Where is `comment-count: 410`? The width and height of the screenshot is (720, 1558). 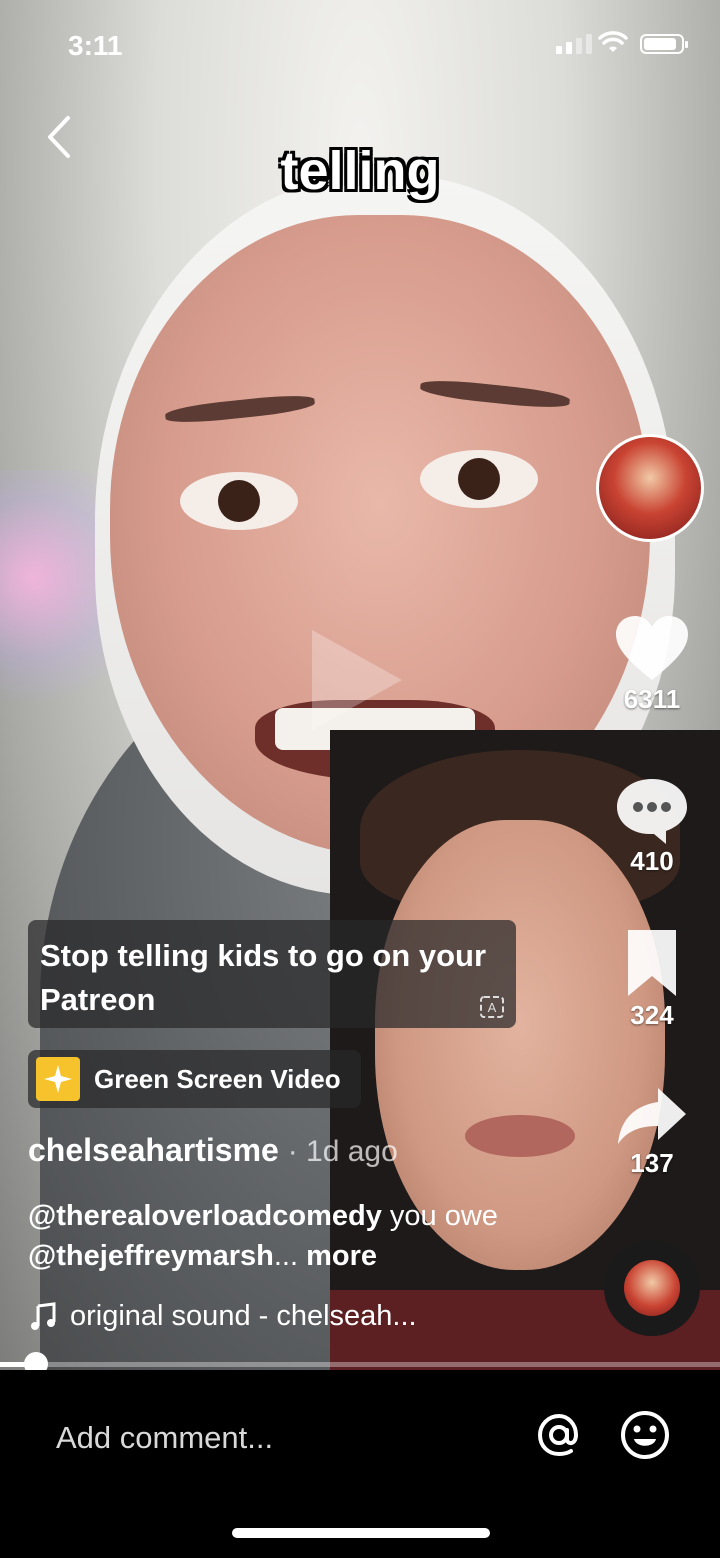
comment-count: 410 is located at coordinates (652, 861).